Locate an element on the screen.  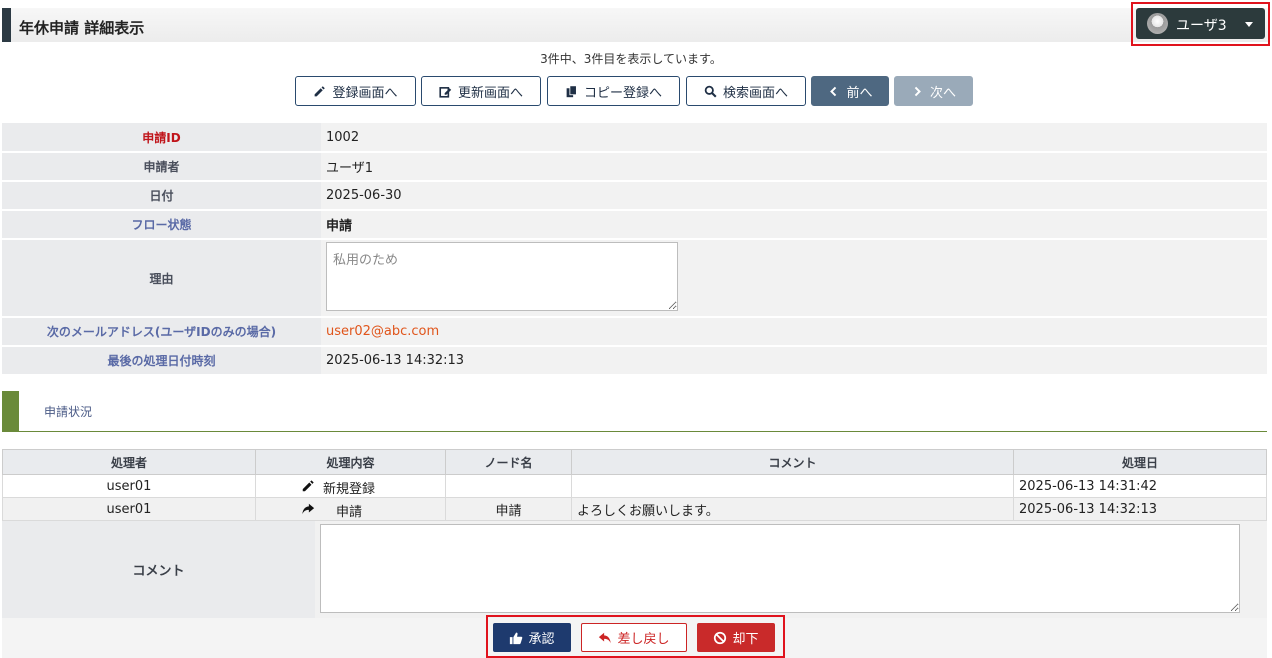
history-comment: よろしくお願いします。 is located at coordinates (792, 509).